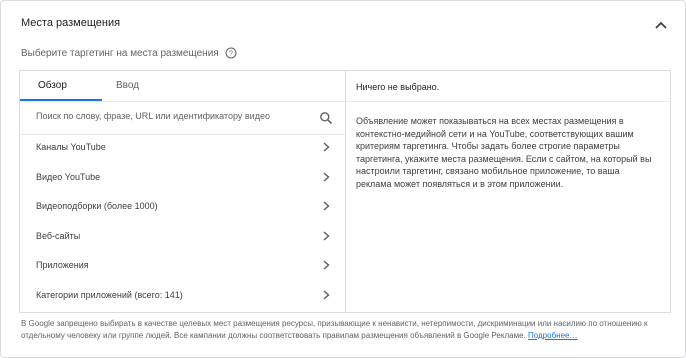 This screenshot has width=686, height=358. I want to click on selection-status: Ничего не выбрано., so click(398, 87).